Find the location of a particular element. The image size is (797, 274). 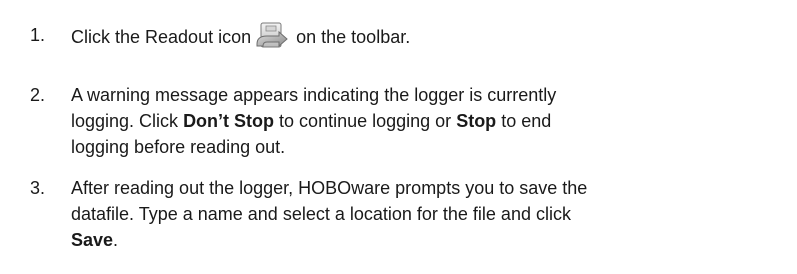

step-number: 3. is located at coordinates (38, 188).